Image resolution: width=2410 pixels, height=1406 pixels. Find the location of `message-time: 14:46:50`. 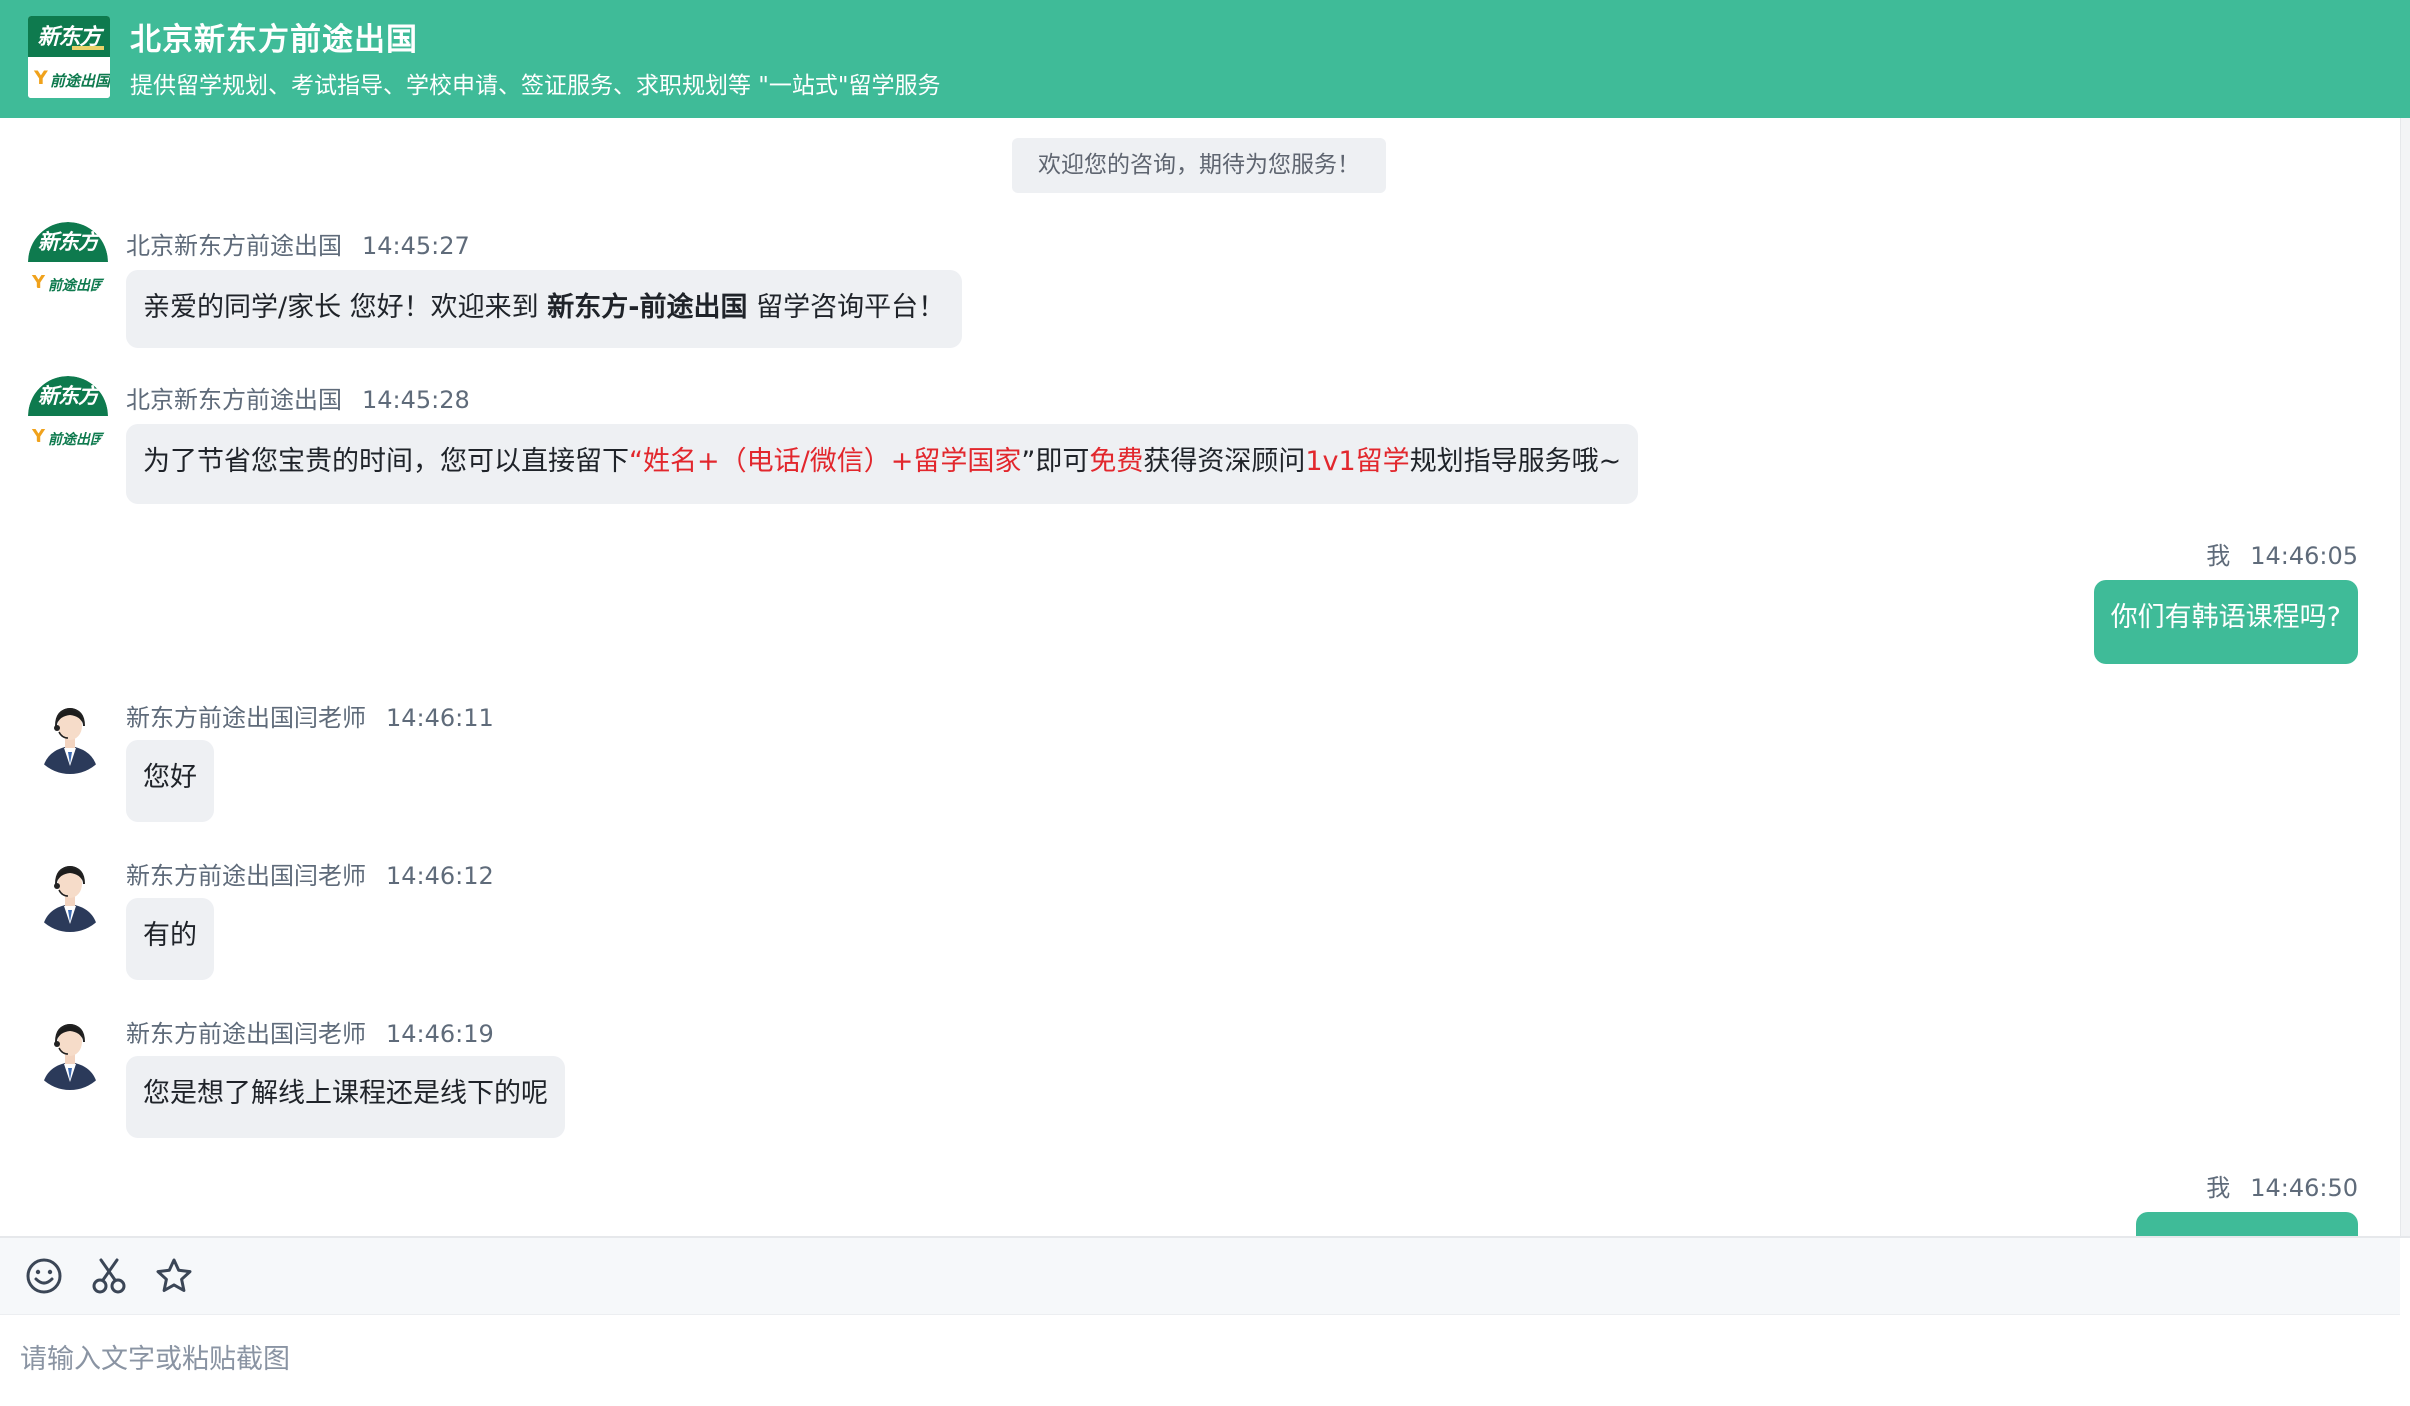

message-time: 14:46:50 is located at coordinates (2304, 1188).